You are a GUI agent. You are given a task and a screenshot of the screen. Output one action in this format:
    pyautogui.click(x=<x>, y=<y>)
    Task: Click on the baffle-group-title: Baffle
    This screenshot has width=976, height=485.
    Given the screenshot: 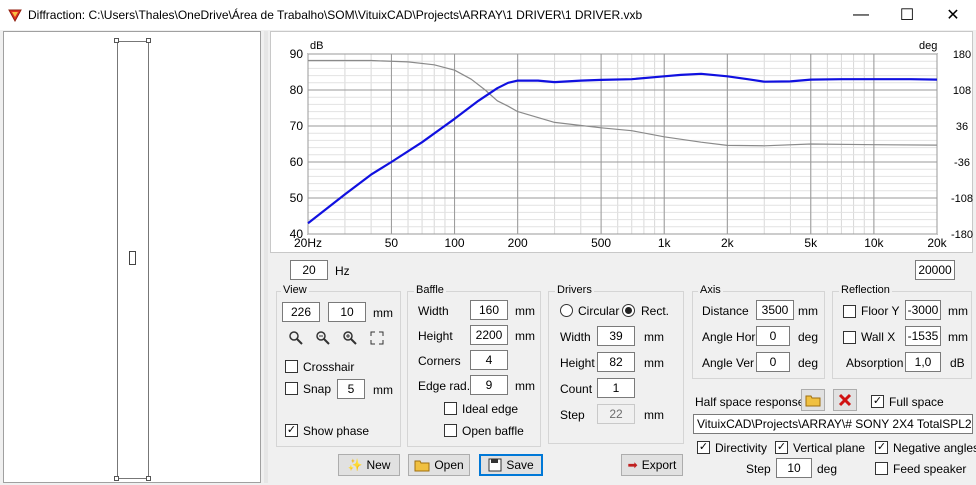 What is the action you would take?
    pyautogui.click(x=430, y=290)
    